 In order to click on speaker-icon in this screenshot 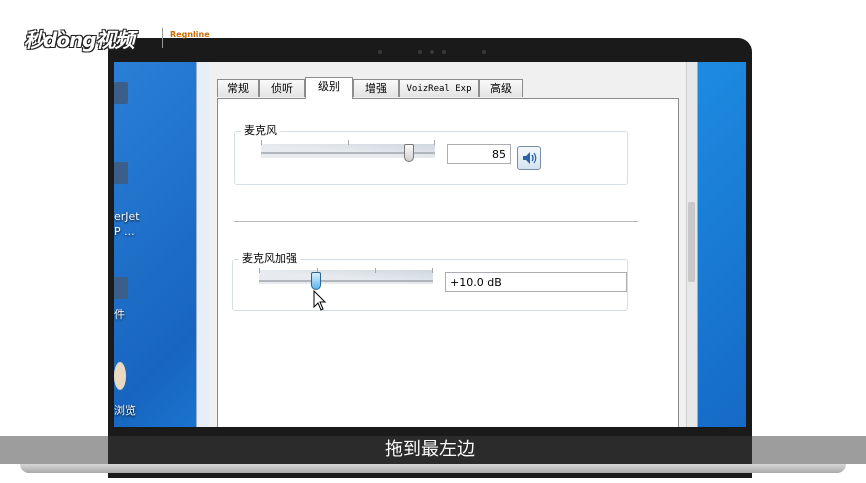, I will do `click(530, 158)`.